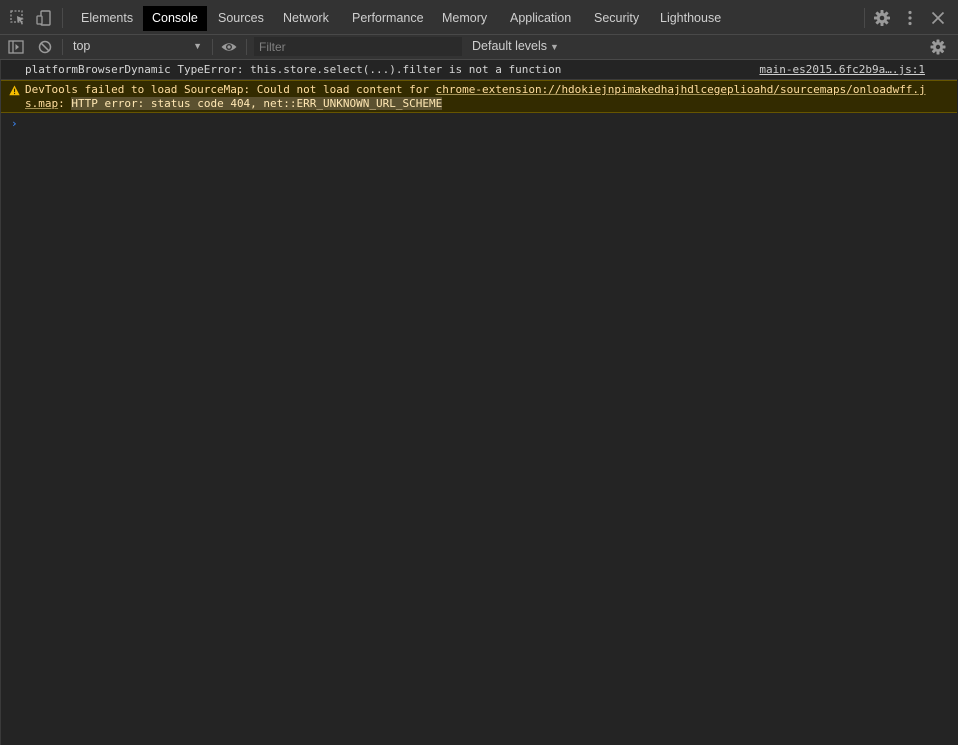 This screenshot has width=958, height=745. I want to click on inspect-element-icon, so click(18, 18).